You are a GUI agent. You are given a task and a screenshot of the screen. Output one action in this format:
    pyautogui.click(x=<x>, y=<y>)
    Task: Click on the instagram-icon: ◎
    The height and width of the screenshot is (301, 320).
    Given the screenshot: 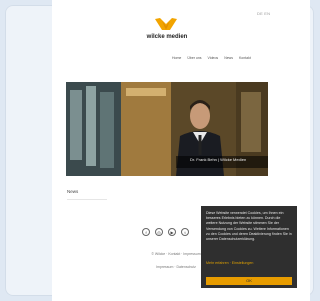 What is the action you would take?
    pyautogui.click(x=159, y=232)
    